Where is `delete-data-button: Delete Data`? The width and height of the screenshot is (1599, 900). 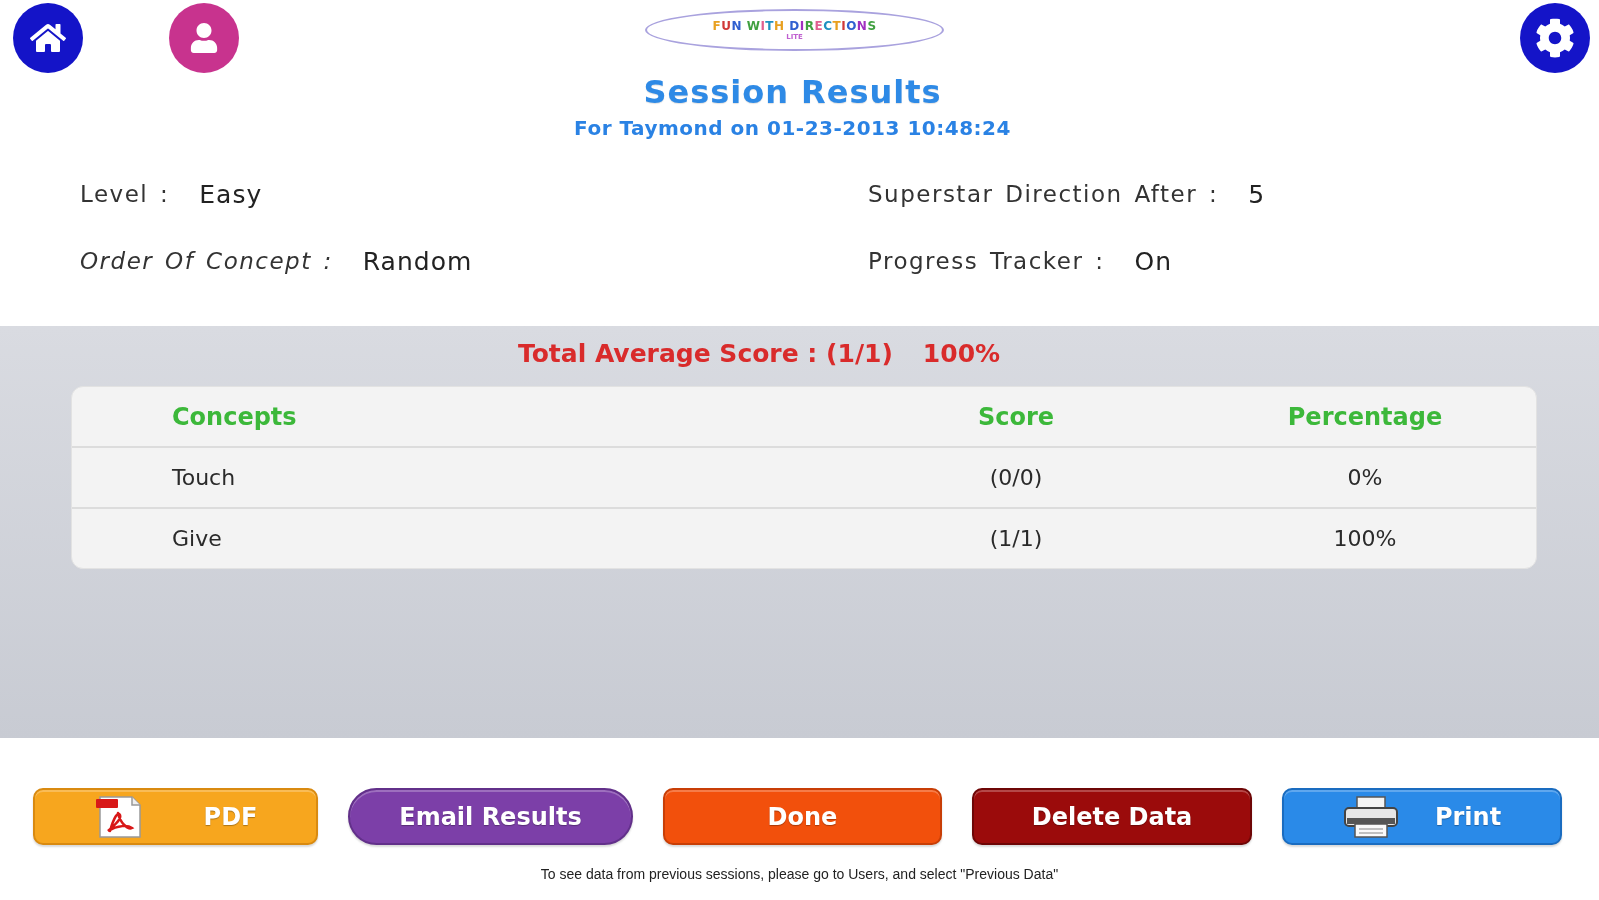
delete-data-button: Delete Data is located at coordinates (1112, 816).